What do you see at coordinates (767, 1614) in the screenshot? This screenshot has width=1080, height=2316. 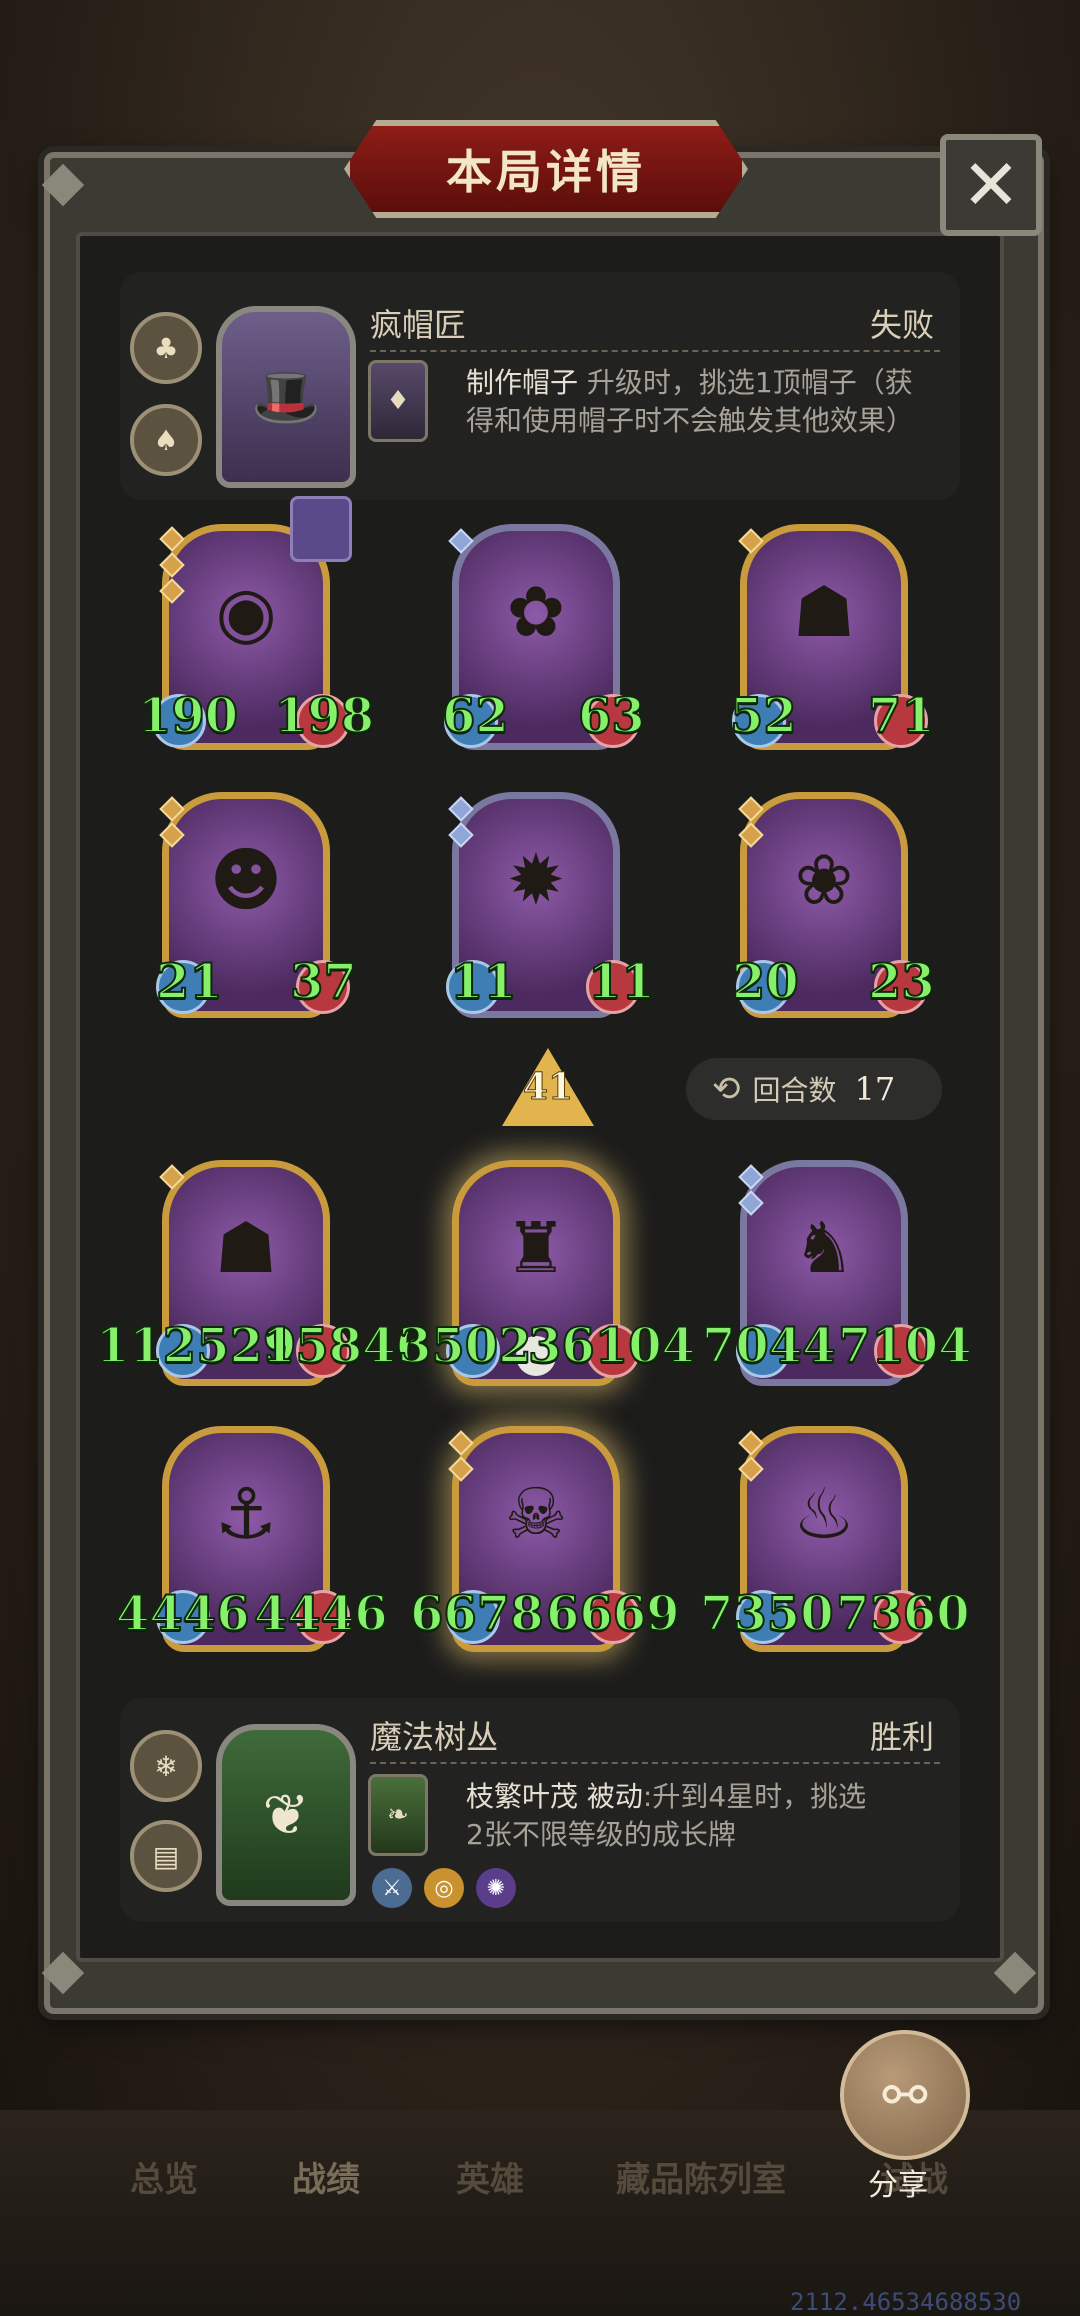 I see `minion-attack: 7350` at bounding box center [767, 1614].